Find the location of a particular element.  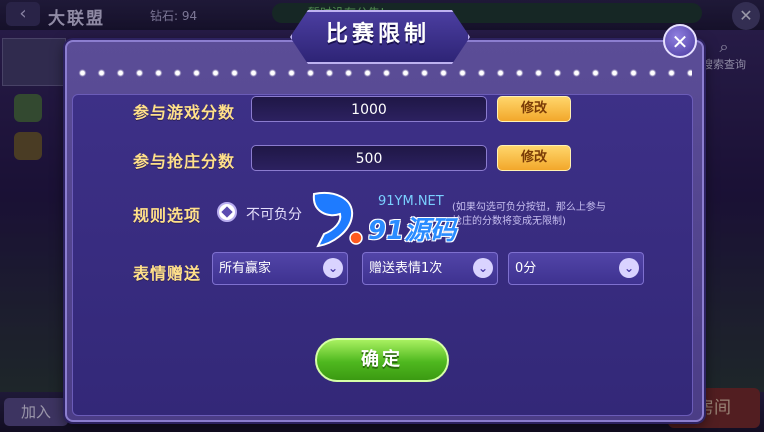

dialog-title: 比赛限制 is located at coordinates (377, 34).